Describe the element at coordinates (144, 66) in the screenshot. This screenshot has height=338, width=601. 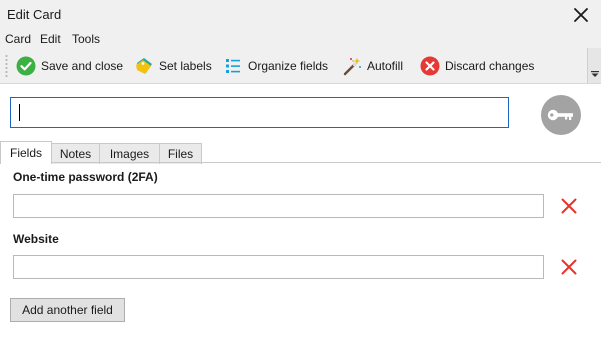
I see `label-tag-icon` at that location.